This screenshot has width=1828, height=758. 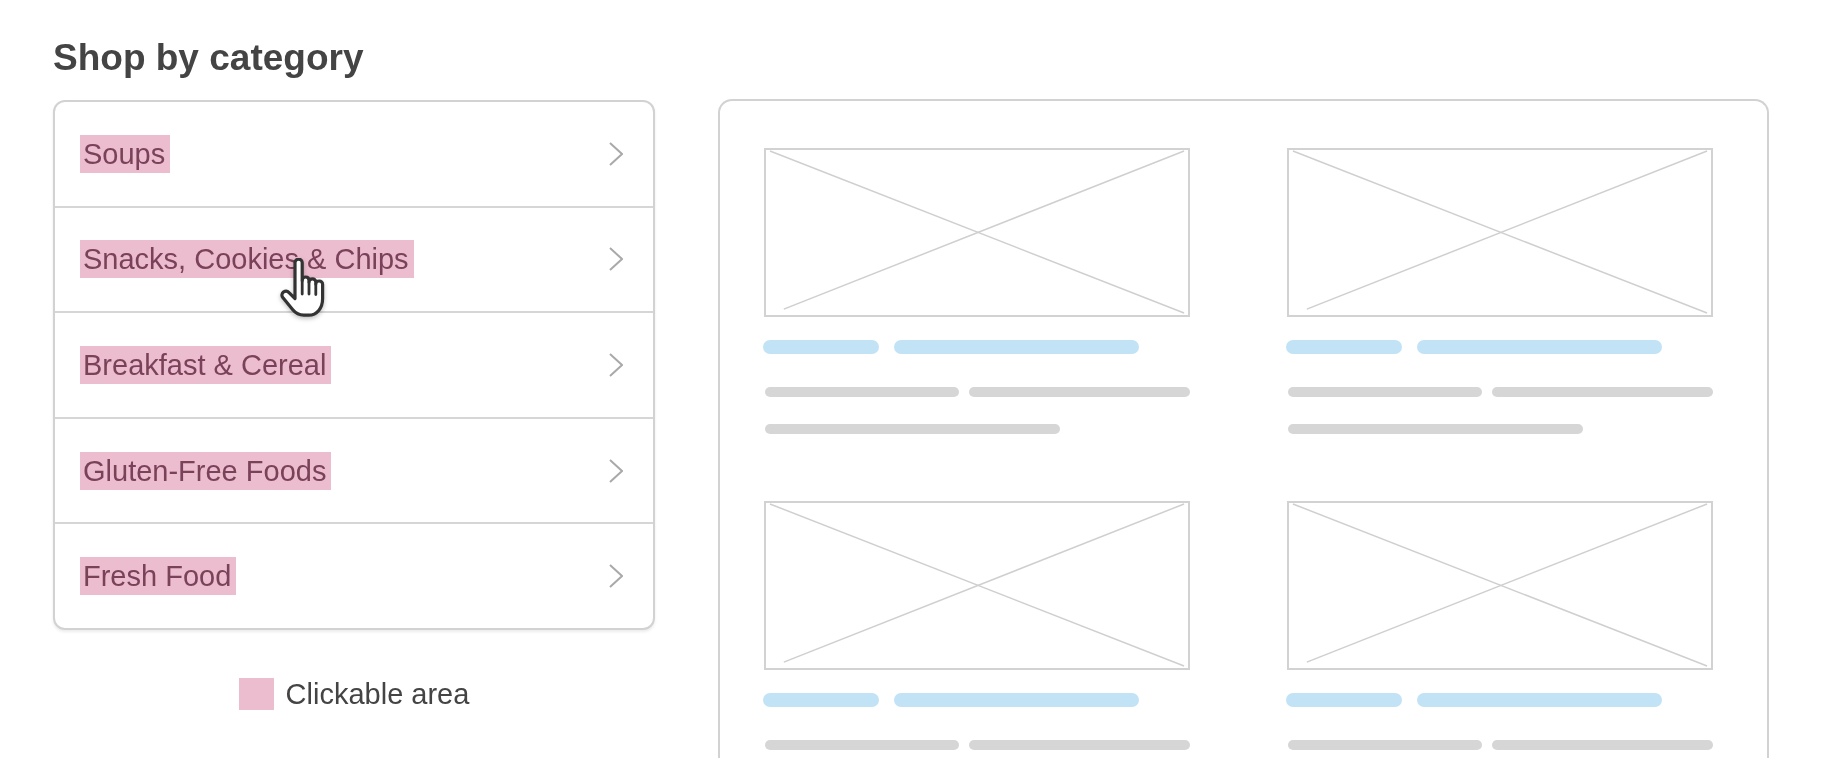 I want to click on category-link: Fresh Food, so click(x=158, y=576).